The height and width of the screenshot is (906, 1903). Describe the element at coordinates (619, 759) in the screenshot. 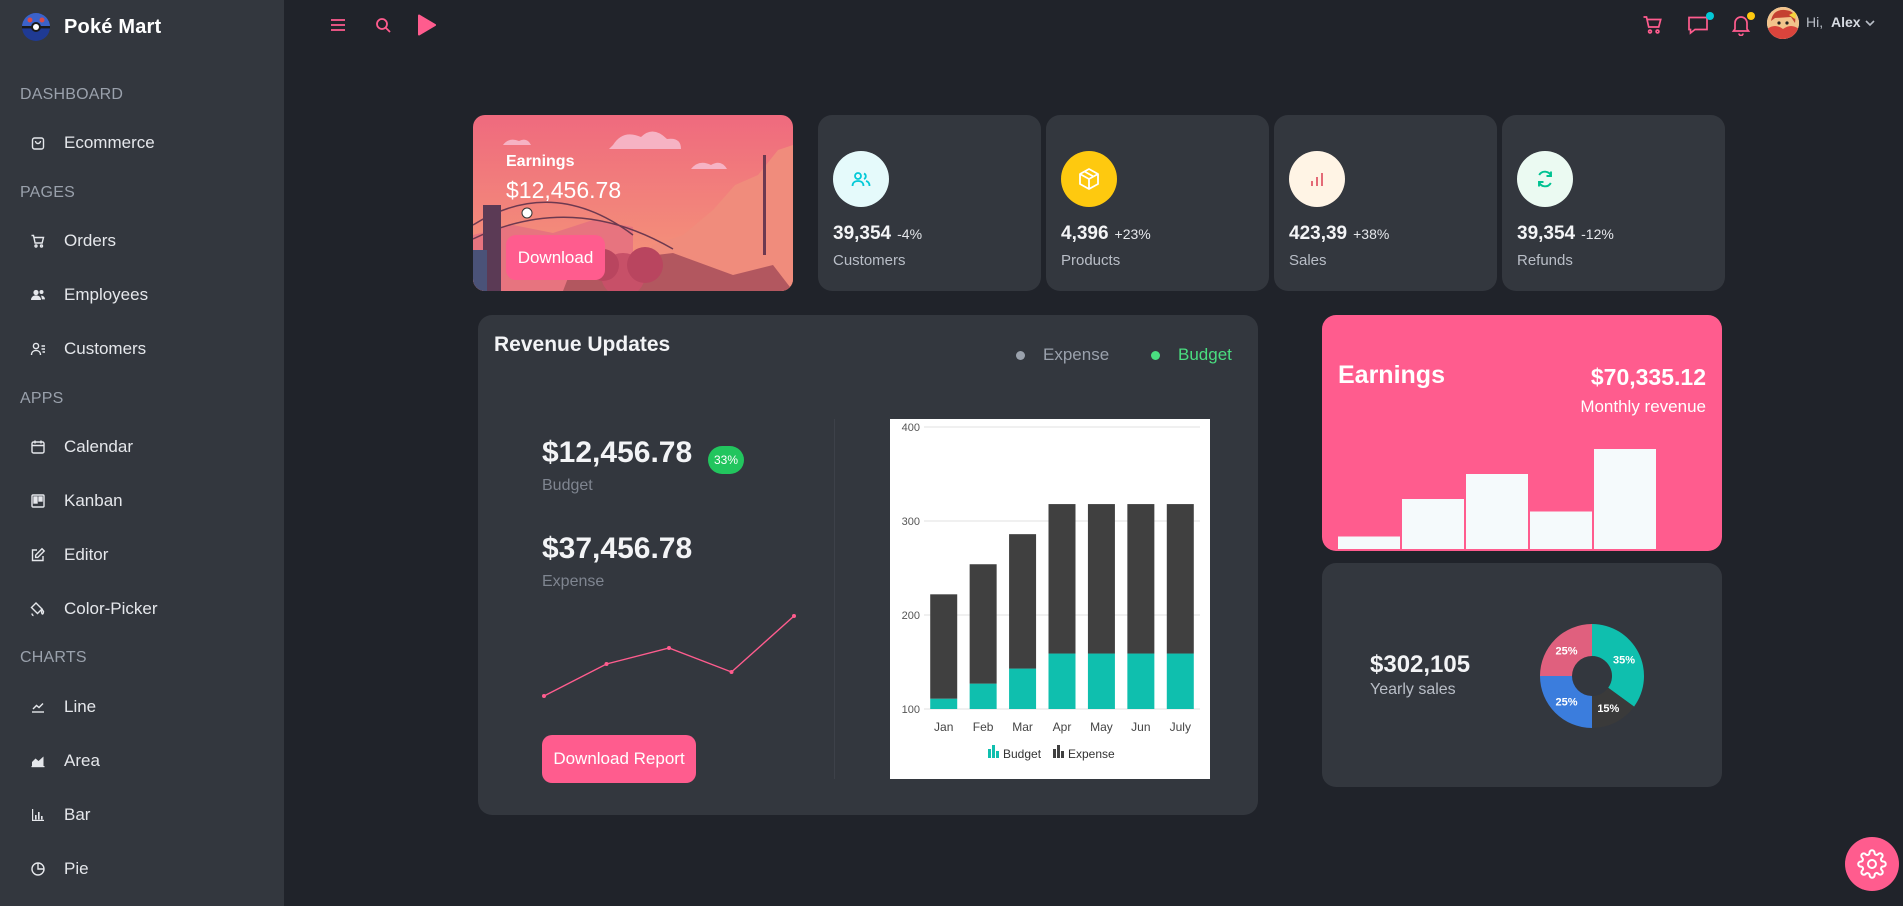

I see `download-report-button: Download Report` at that location.